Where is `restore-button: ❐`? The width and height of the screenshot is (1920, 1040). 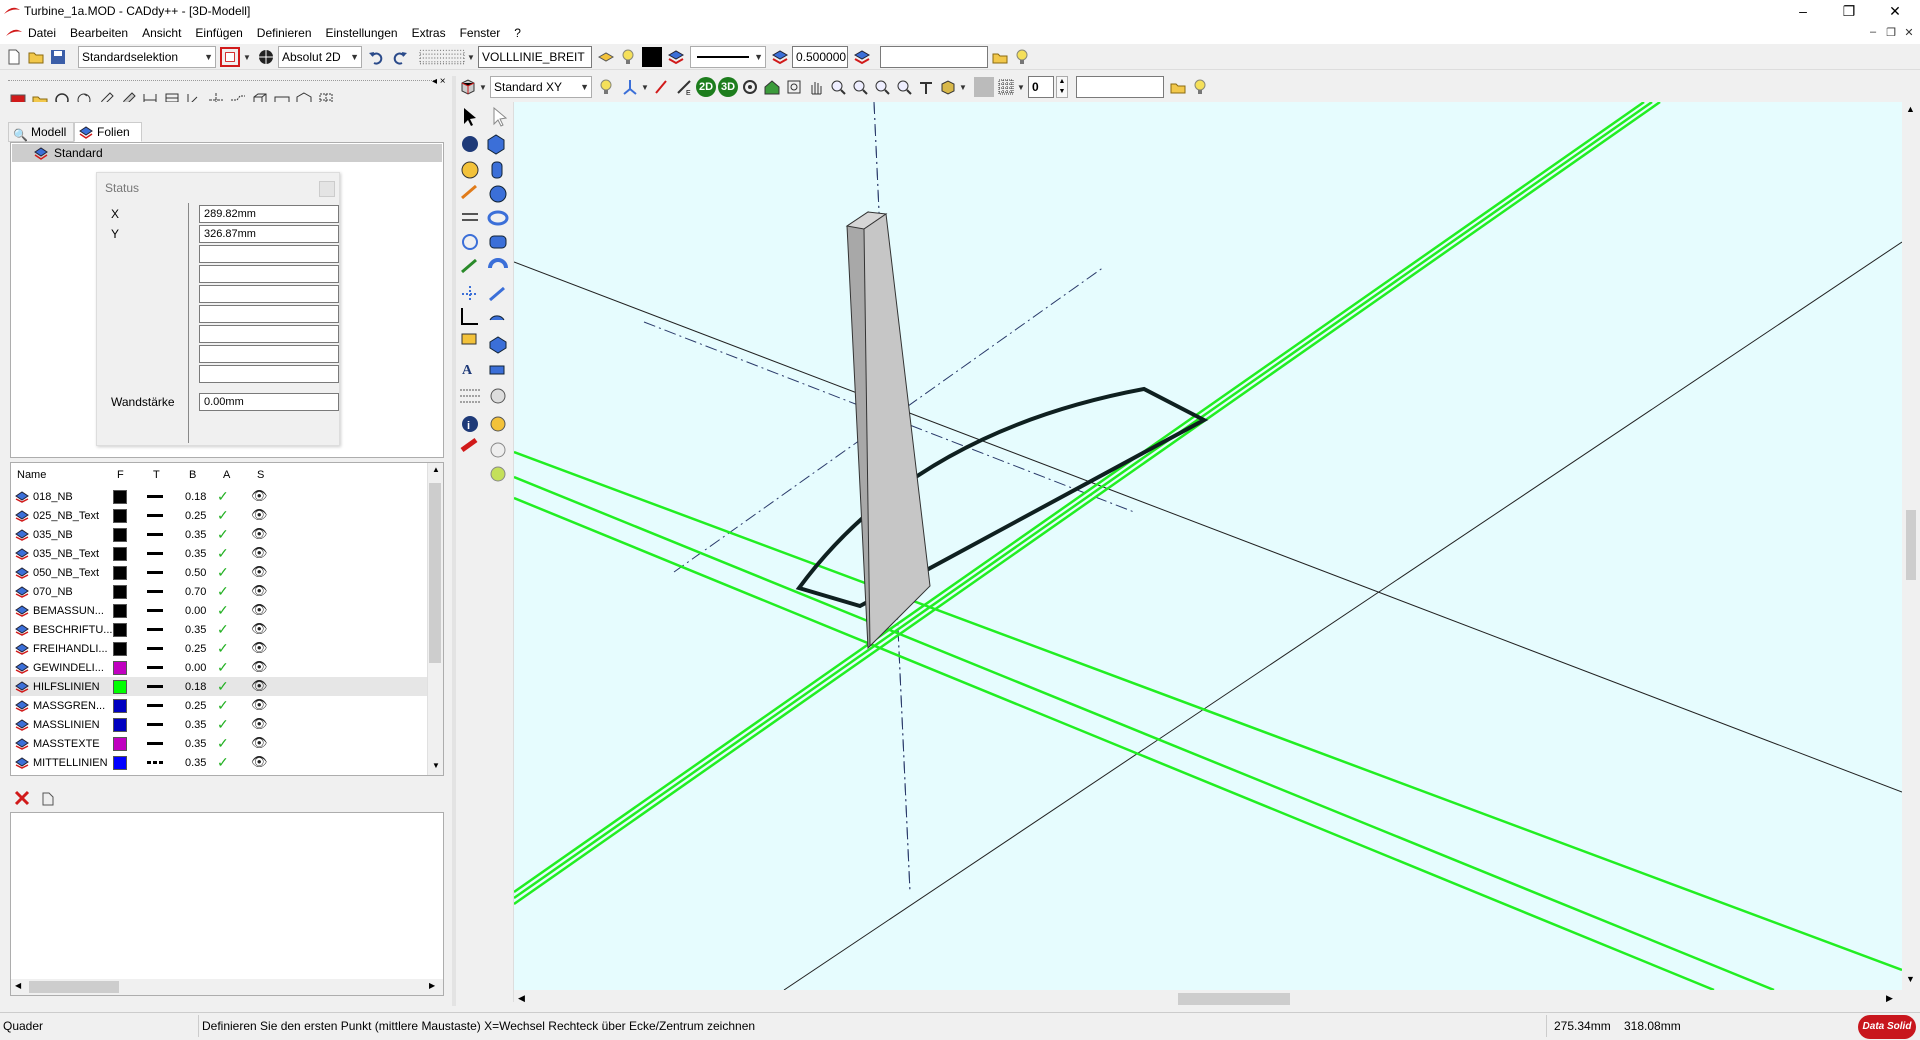
restore-button: ❐ is located at coordinates (1849, 12).